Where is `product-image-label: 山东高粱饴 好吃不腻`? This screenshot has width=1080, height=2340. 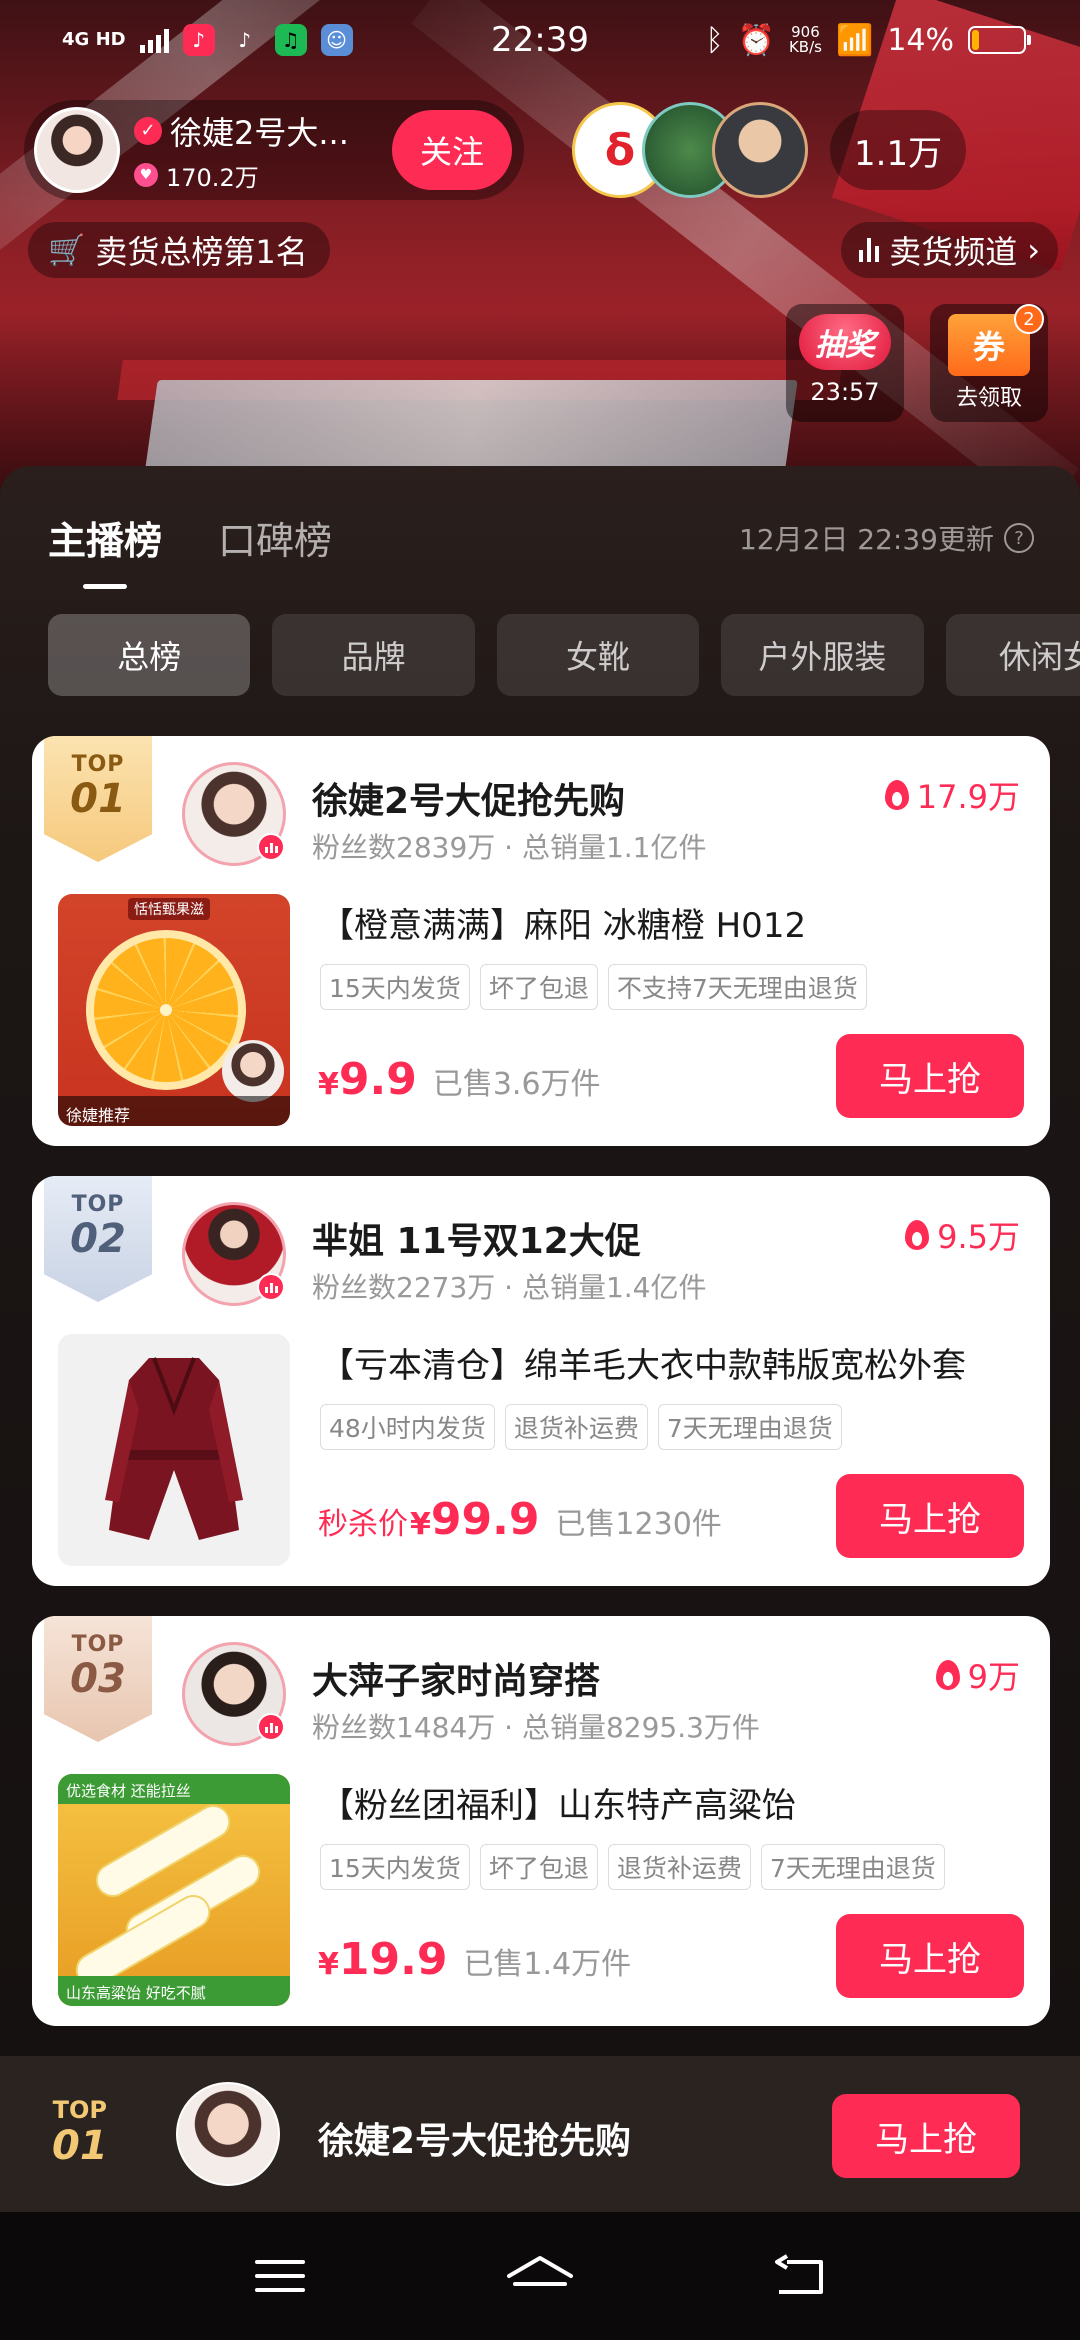 product-image-label: 山东高粱饴 好吃不腻 is located at coordinates (174, 1991).